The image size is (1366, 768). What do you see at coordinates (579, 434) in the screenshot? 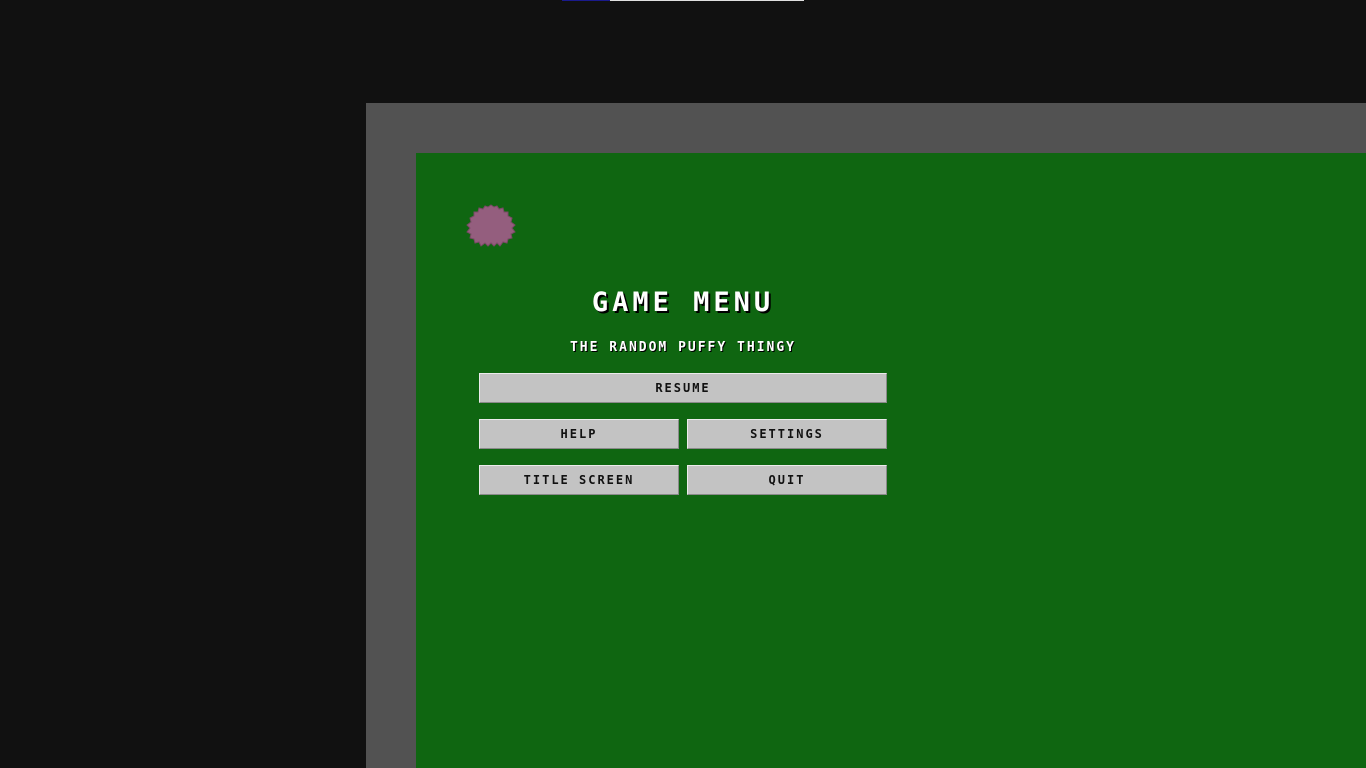
I see `help-button: HELP` at bounding box center [579, 434].